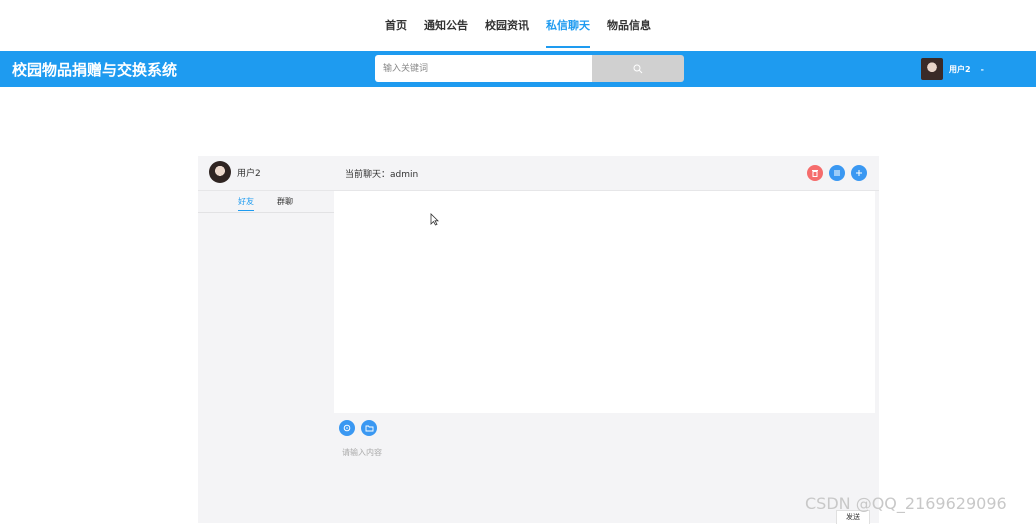  I want to click on add-button, so click(859, 173).